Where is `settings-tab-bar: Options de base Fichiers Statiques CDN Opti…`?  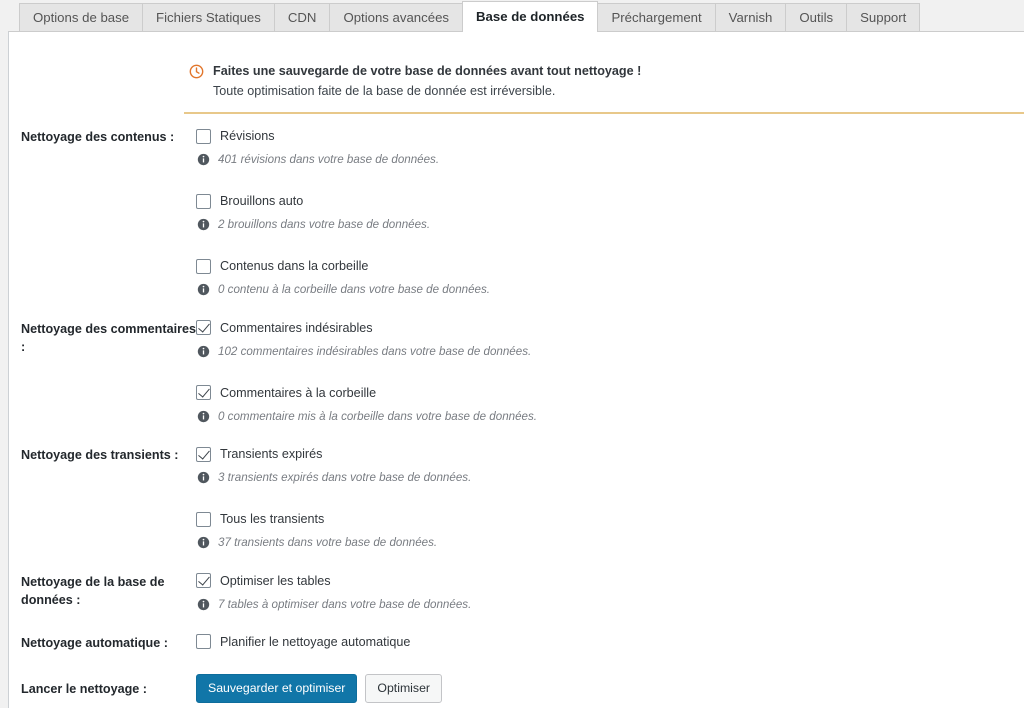
settings-tab-bar: Options de base Fichiers Statiques CDN Opti… is located at coordinates (512, 16).